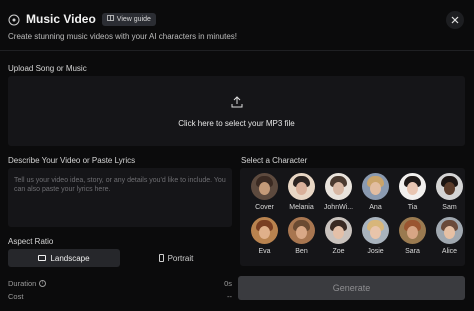 This screenshot has width=474, height=311. I want to click on upload-label: Upload Song or Music, so click(47, 68).